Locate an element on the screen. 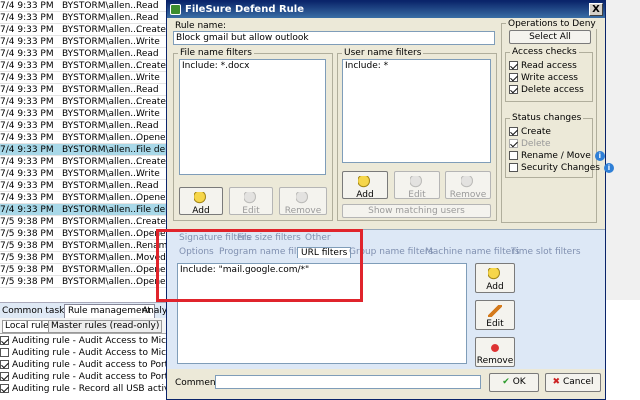  log-row: 7/5 9:38 PM BYSTORM\allen... Renam is located at coordinates (84, 246).